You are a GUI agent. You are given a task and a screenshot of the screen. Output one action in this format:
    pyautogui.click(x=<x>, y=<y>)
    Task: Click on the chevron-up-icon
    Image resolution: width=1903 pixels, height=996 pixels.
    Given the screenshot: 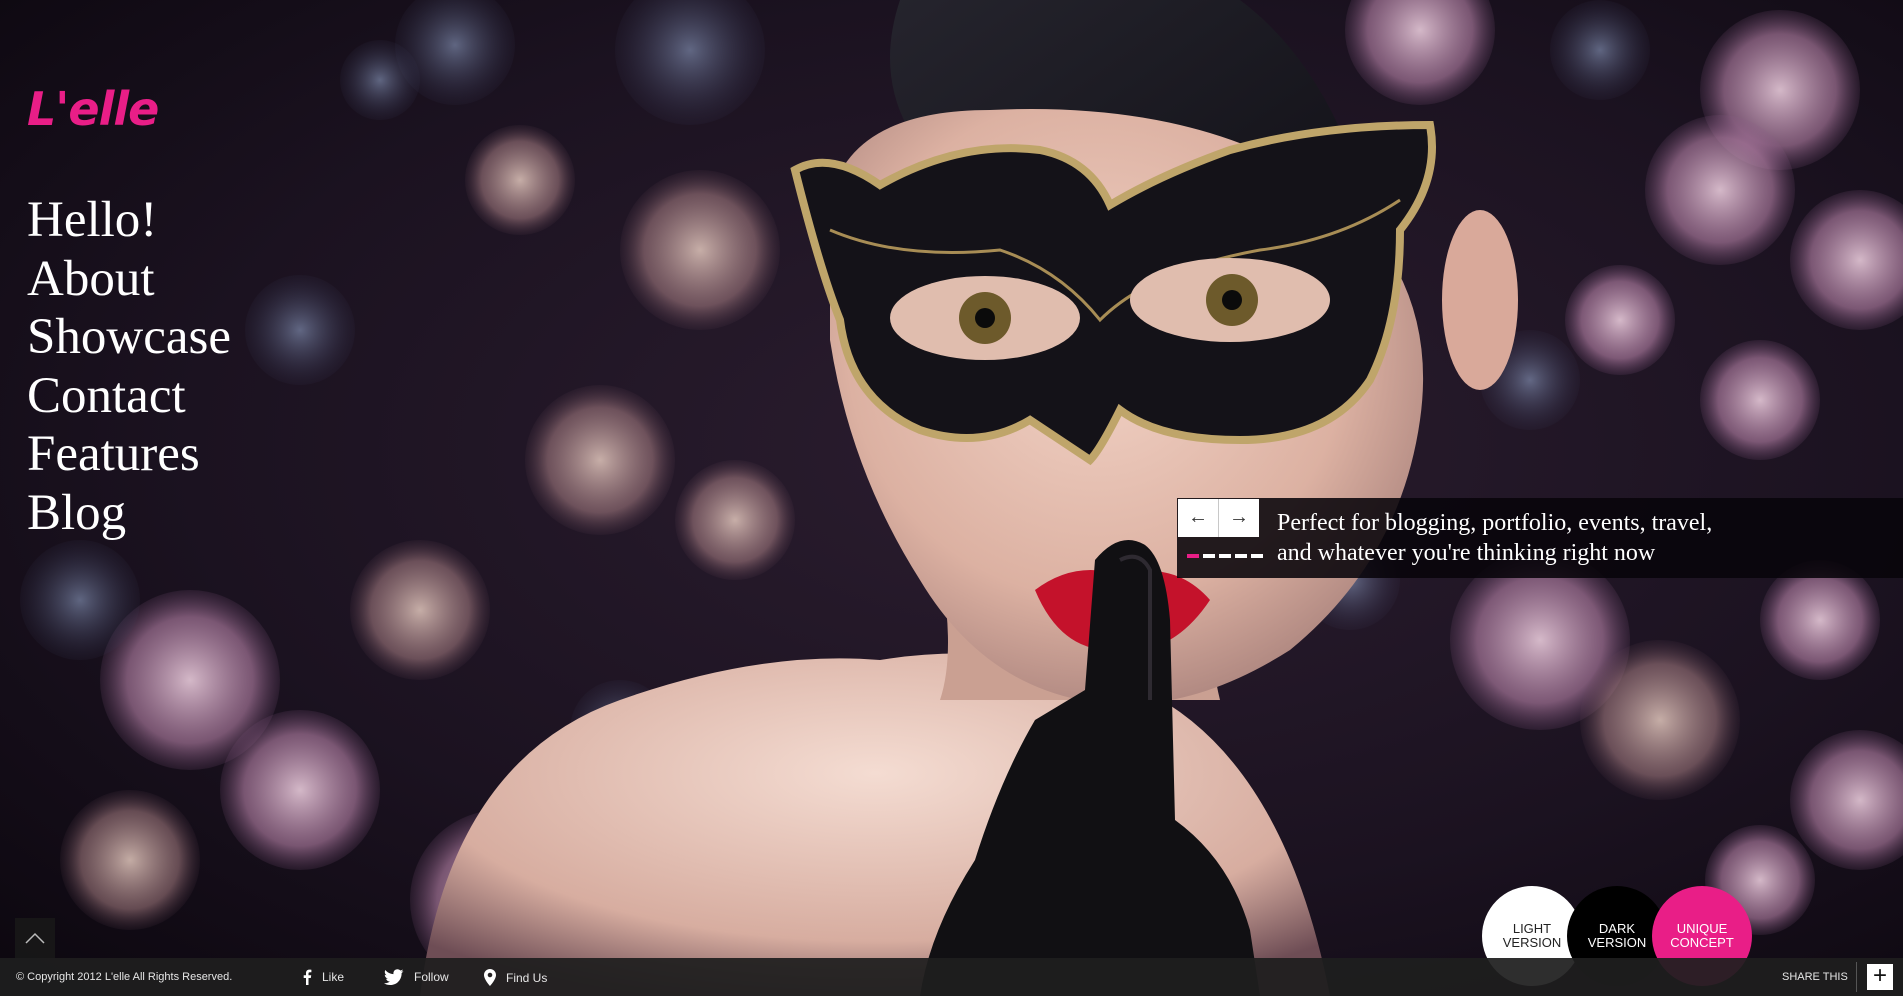 What is the action you would take?
    pyautogui.click(x=35, y=938)
    